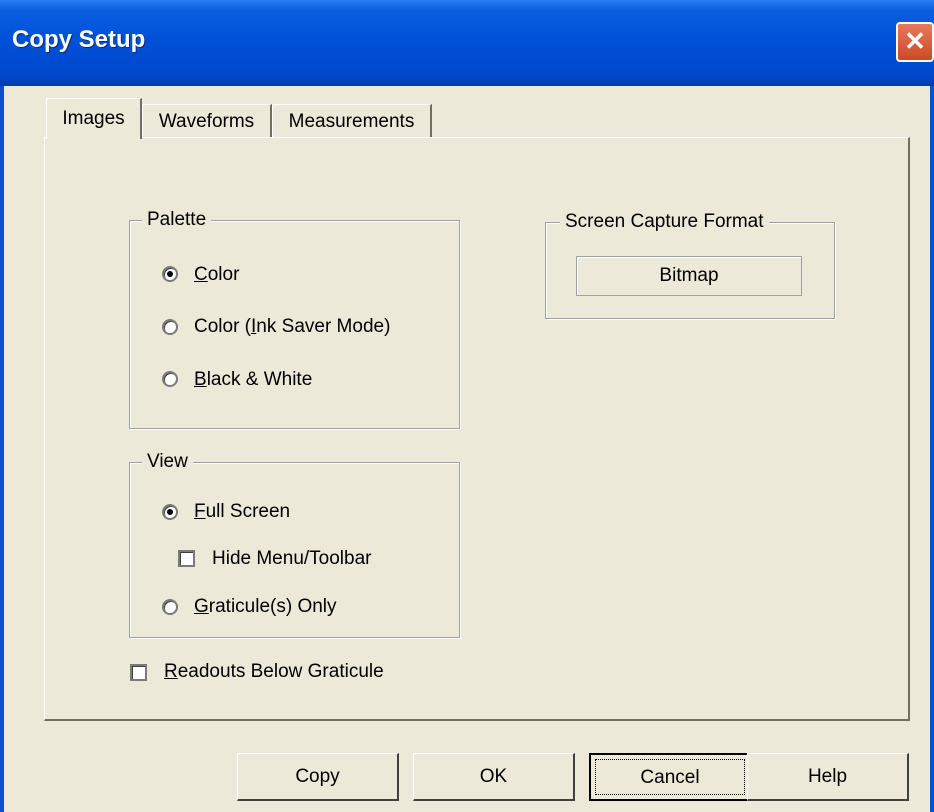 The width and height of the screenshot is (934, 812). I want to click on view-full-screen-radio, so click(170, 512).